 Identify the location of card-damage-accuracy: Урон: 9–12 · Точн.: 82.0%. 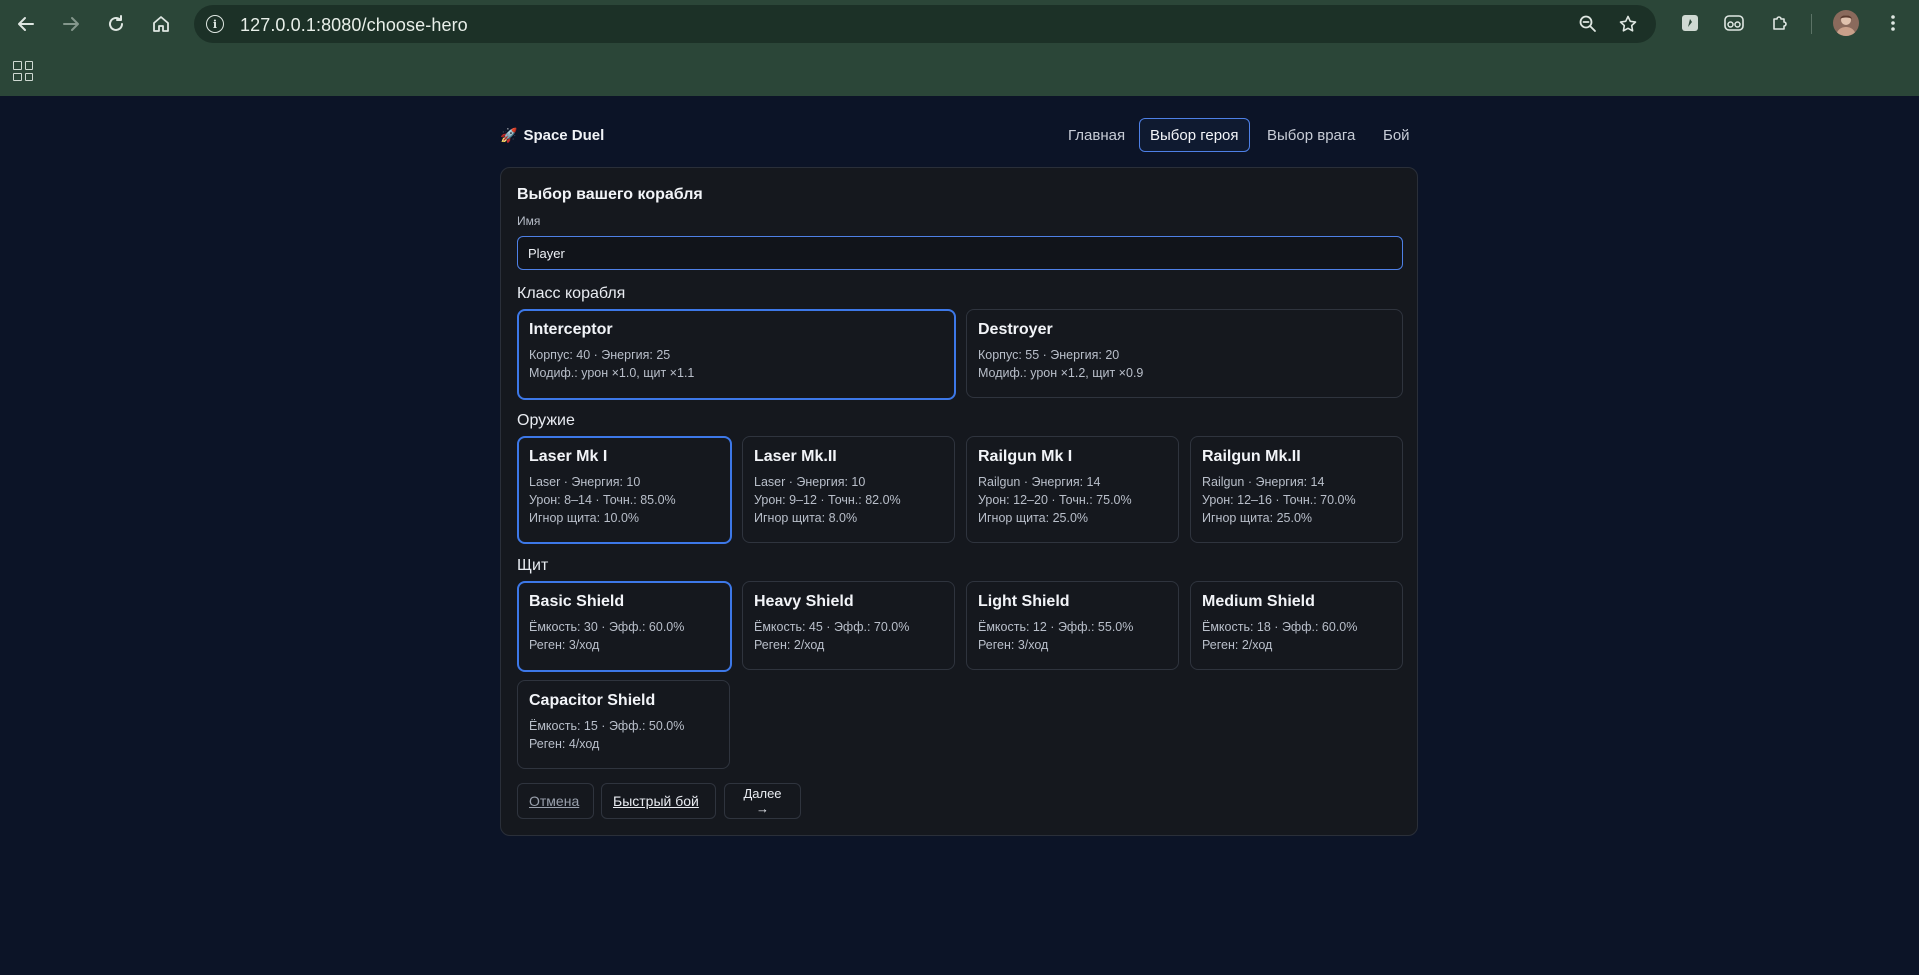
(827, 500).